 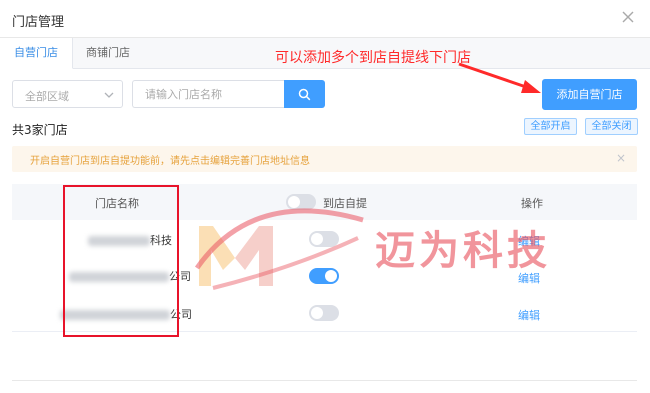 I want to click on edit-link: 编辑, so click(x=529, y=315).